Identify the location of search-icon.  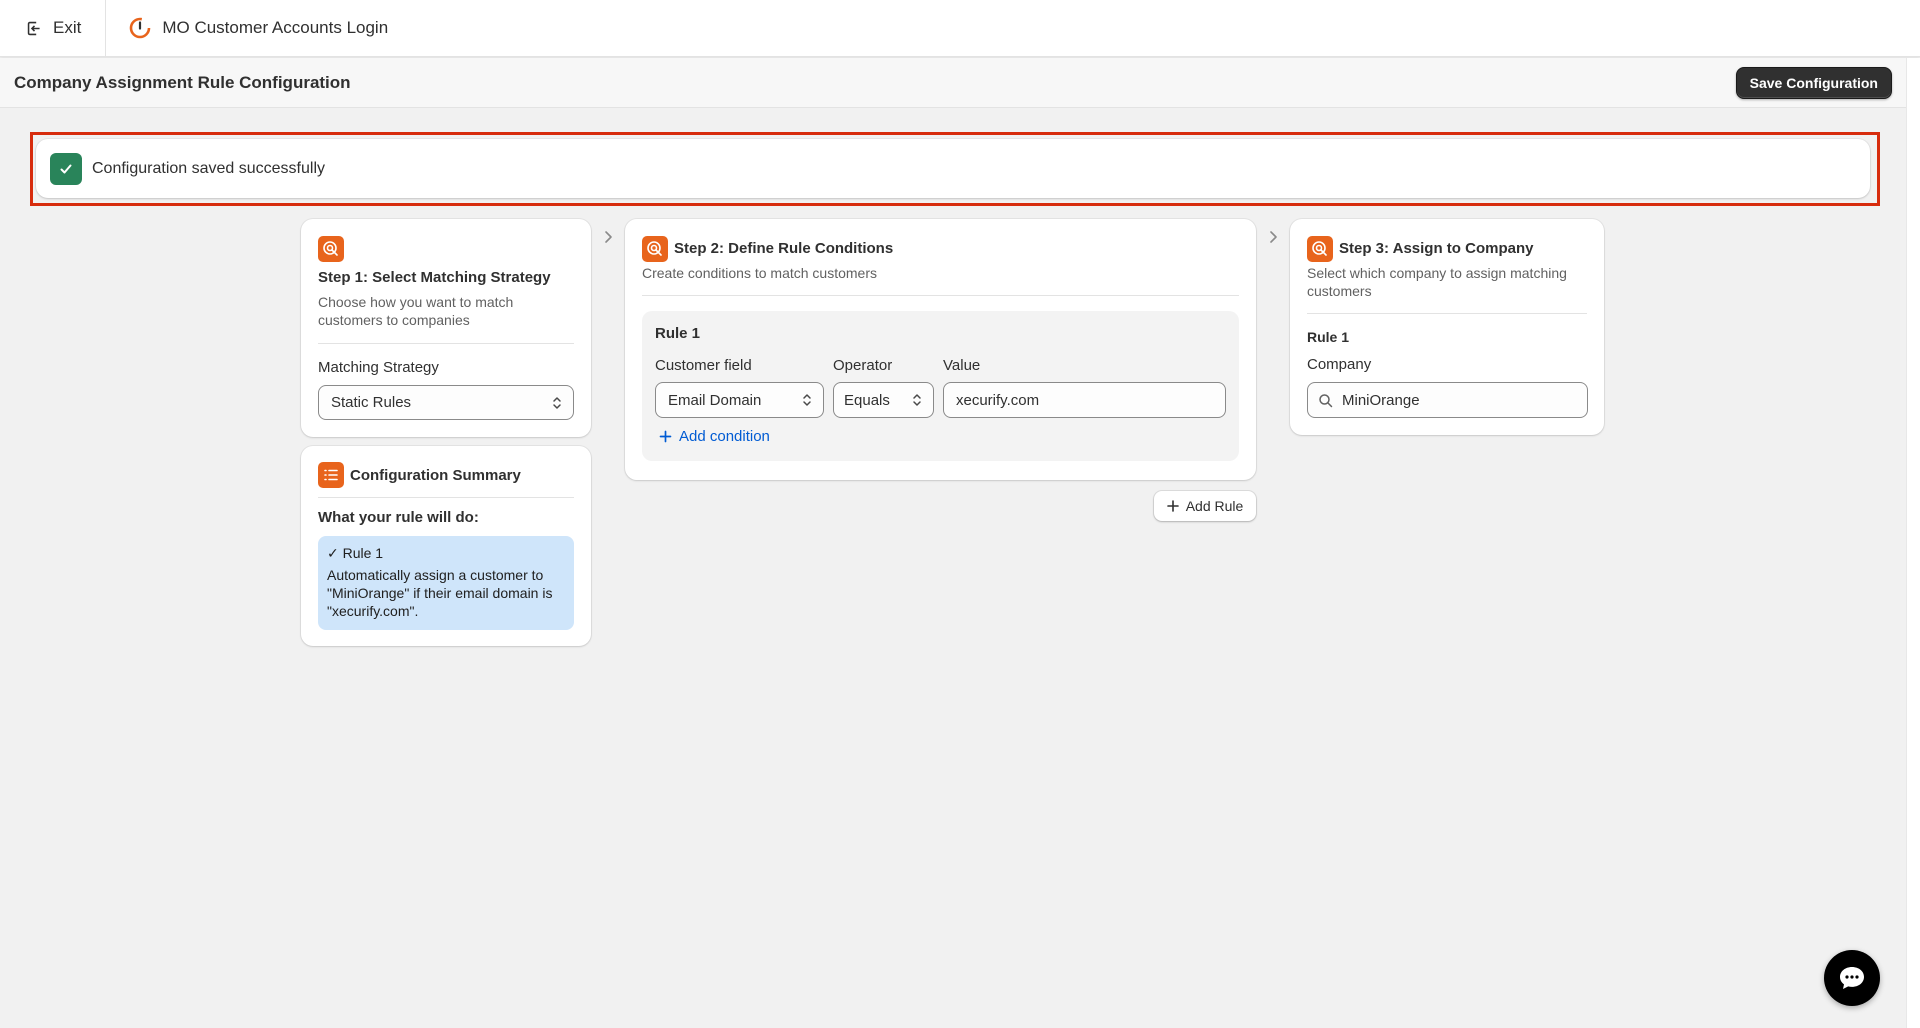
(1326, 400).